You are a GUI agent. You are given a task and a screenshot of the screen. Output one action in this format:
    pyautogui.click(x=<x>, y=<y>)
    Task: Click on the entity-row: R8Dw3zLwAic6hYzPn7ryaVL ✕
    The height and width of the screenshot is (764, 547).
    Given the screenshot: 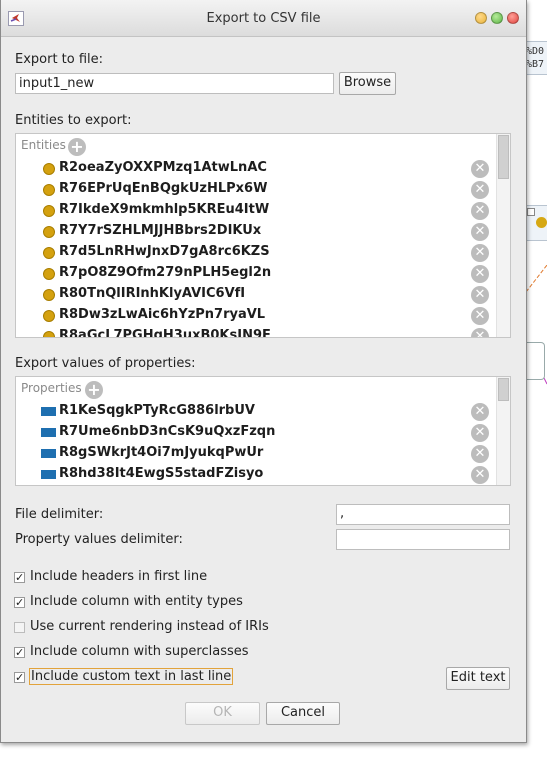 What is the action you would take?
    pyautogui.click(x=257, y=315)
    